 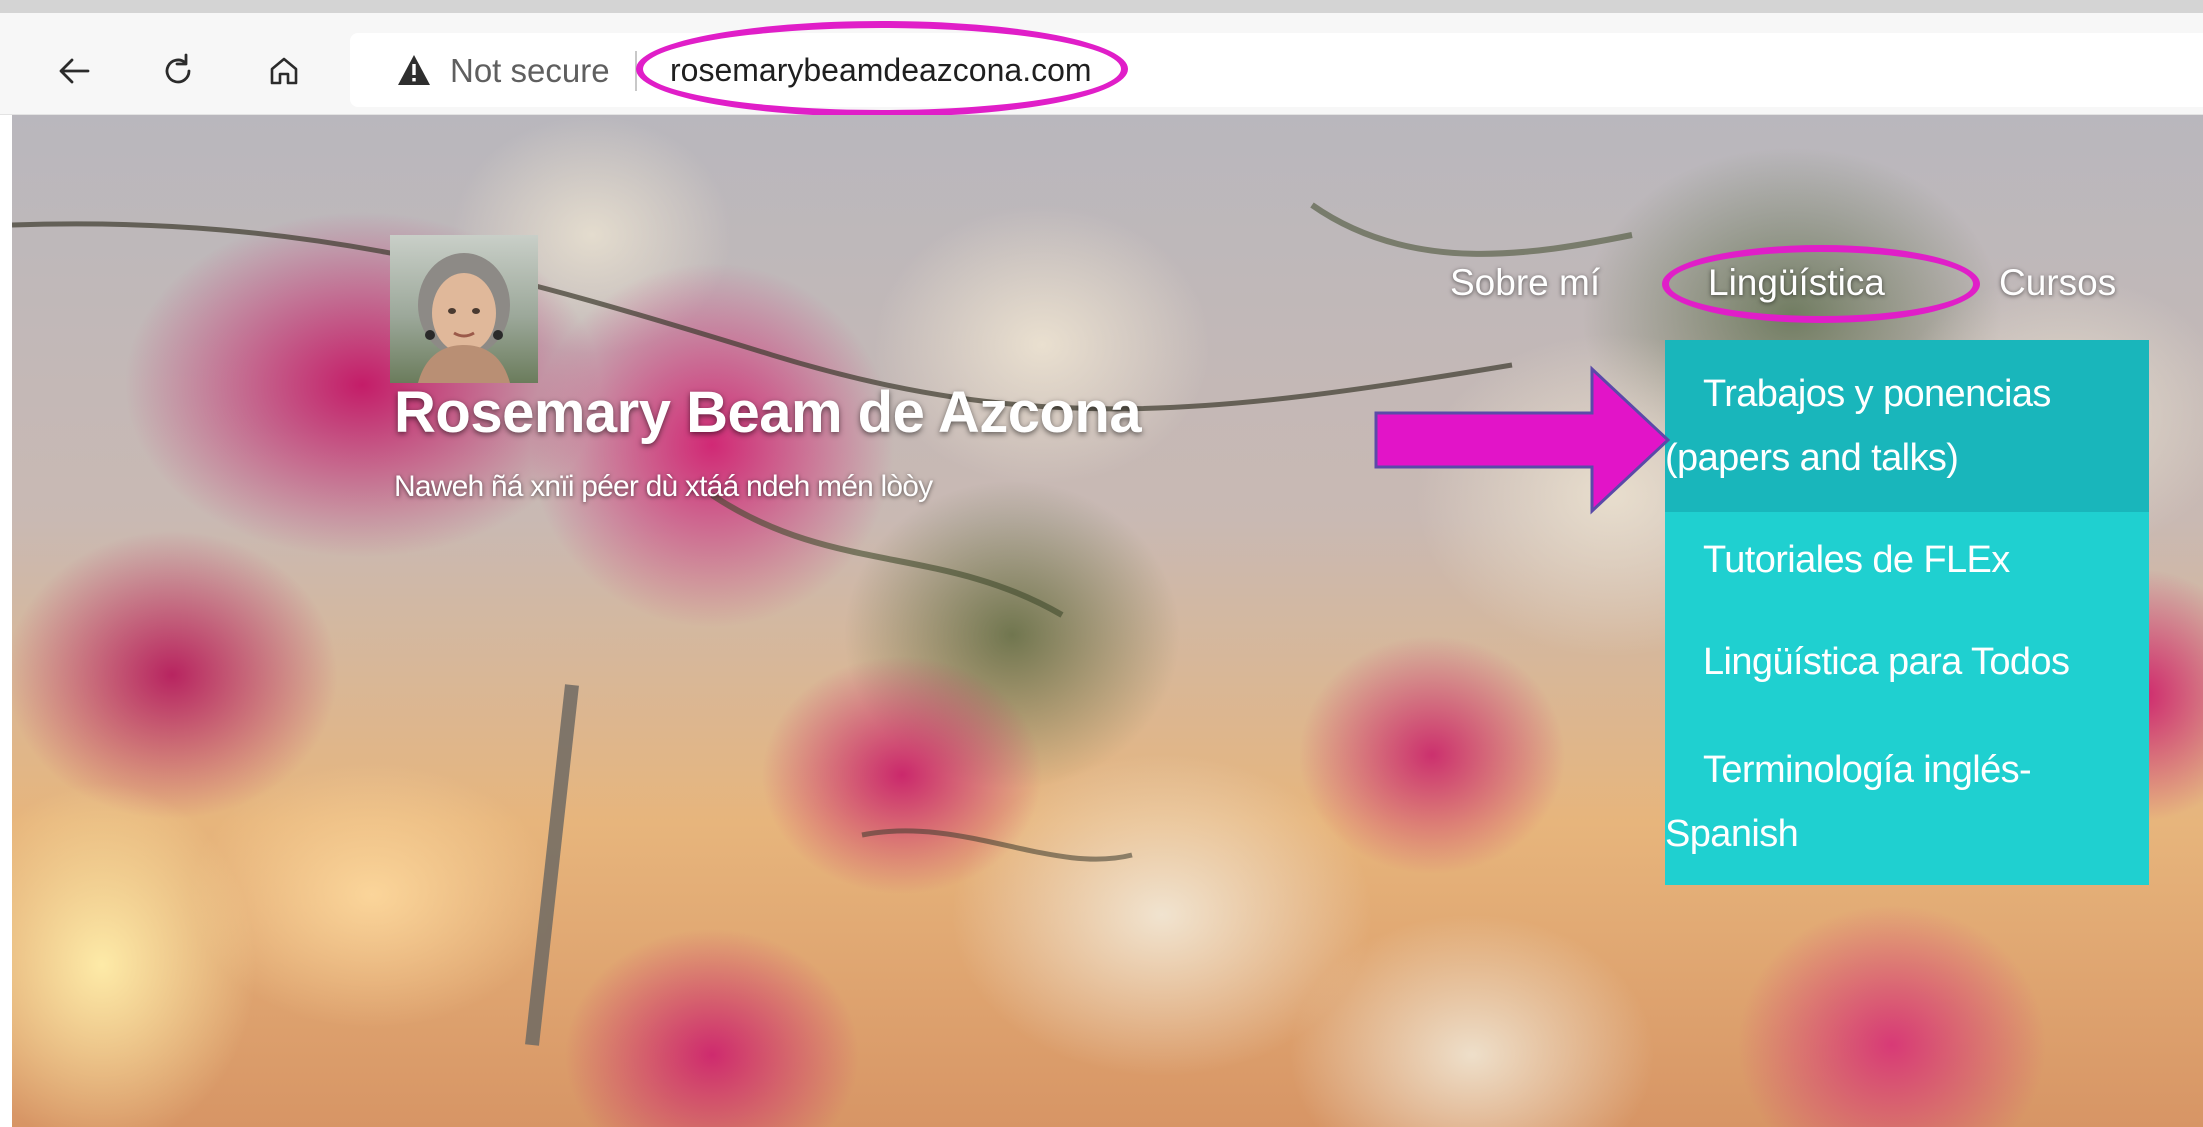 I want to click on home-icon, so click(x=284, y=71).